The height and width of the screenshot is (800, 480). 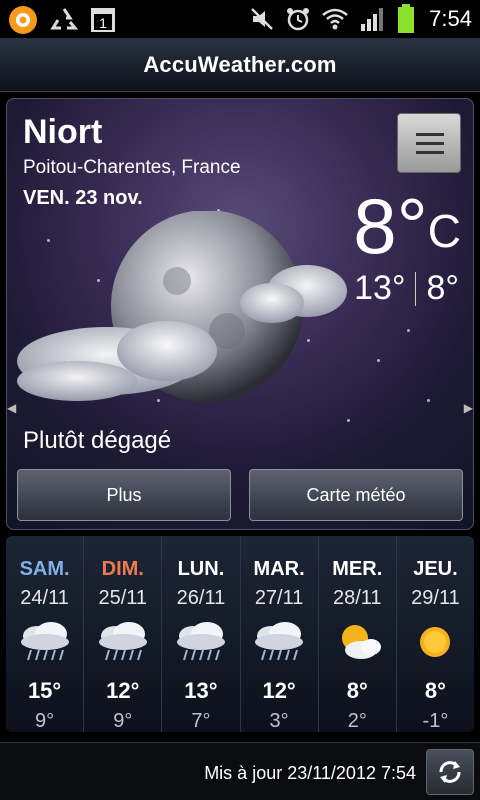 I want to click on forecast-low: 3°, so click(x=279, y=721).